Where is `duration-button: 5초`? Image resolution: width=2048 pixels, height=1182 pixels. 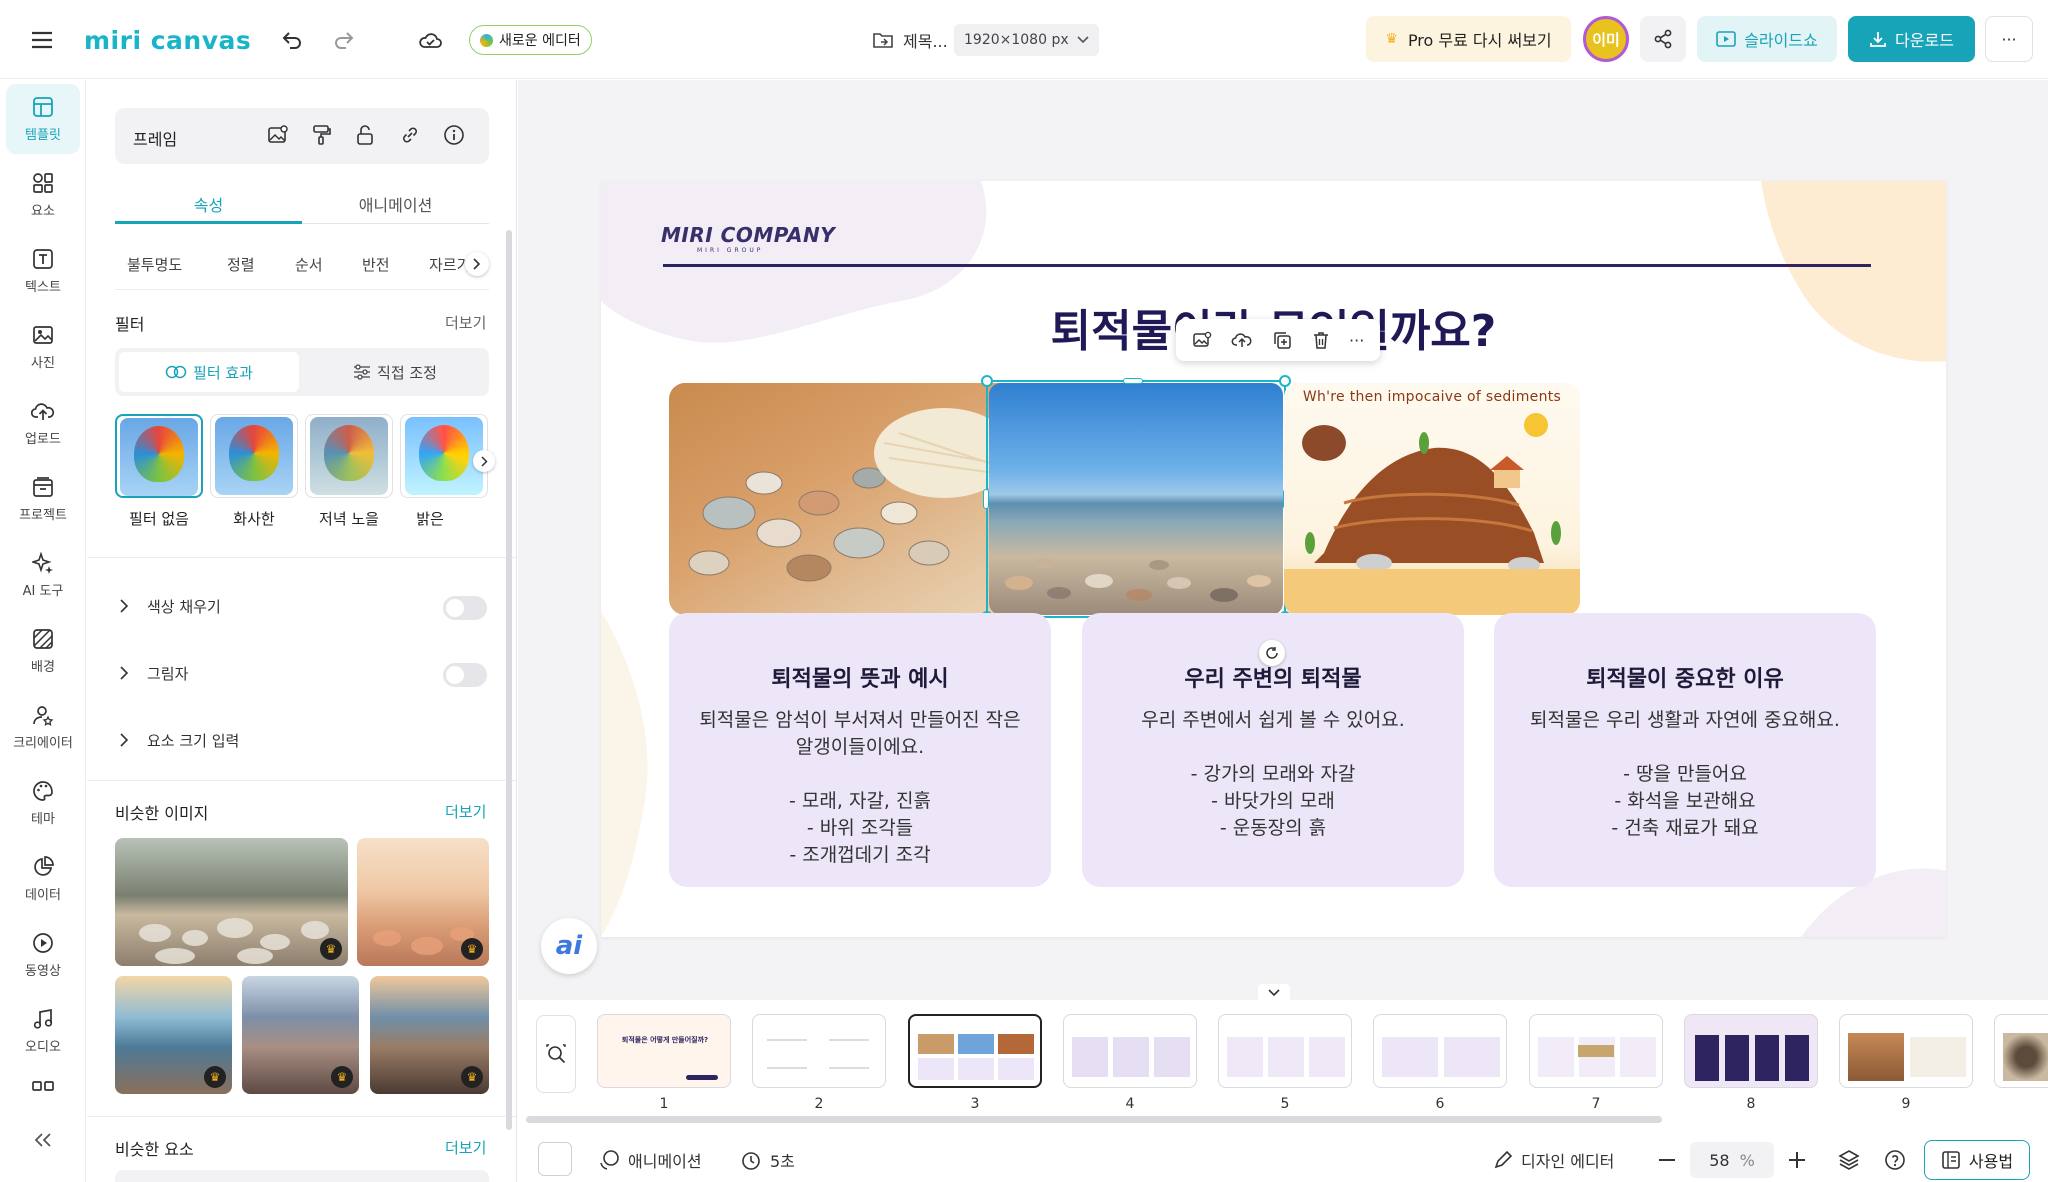
duration-button: 5초 is located at coordinates (767, 1160).